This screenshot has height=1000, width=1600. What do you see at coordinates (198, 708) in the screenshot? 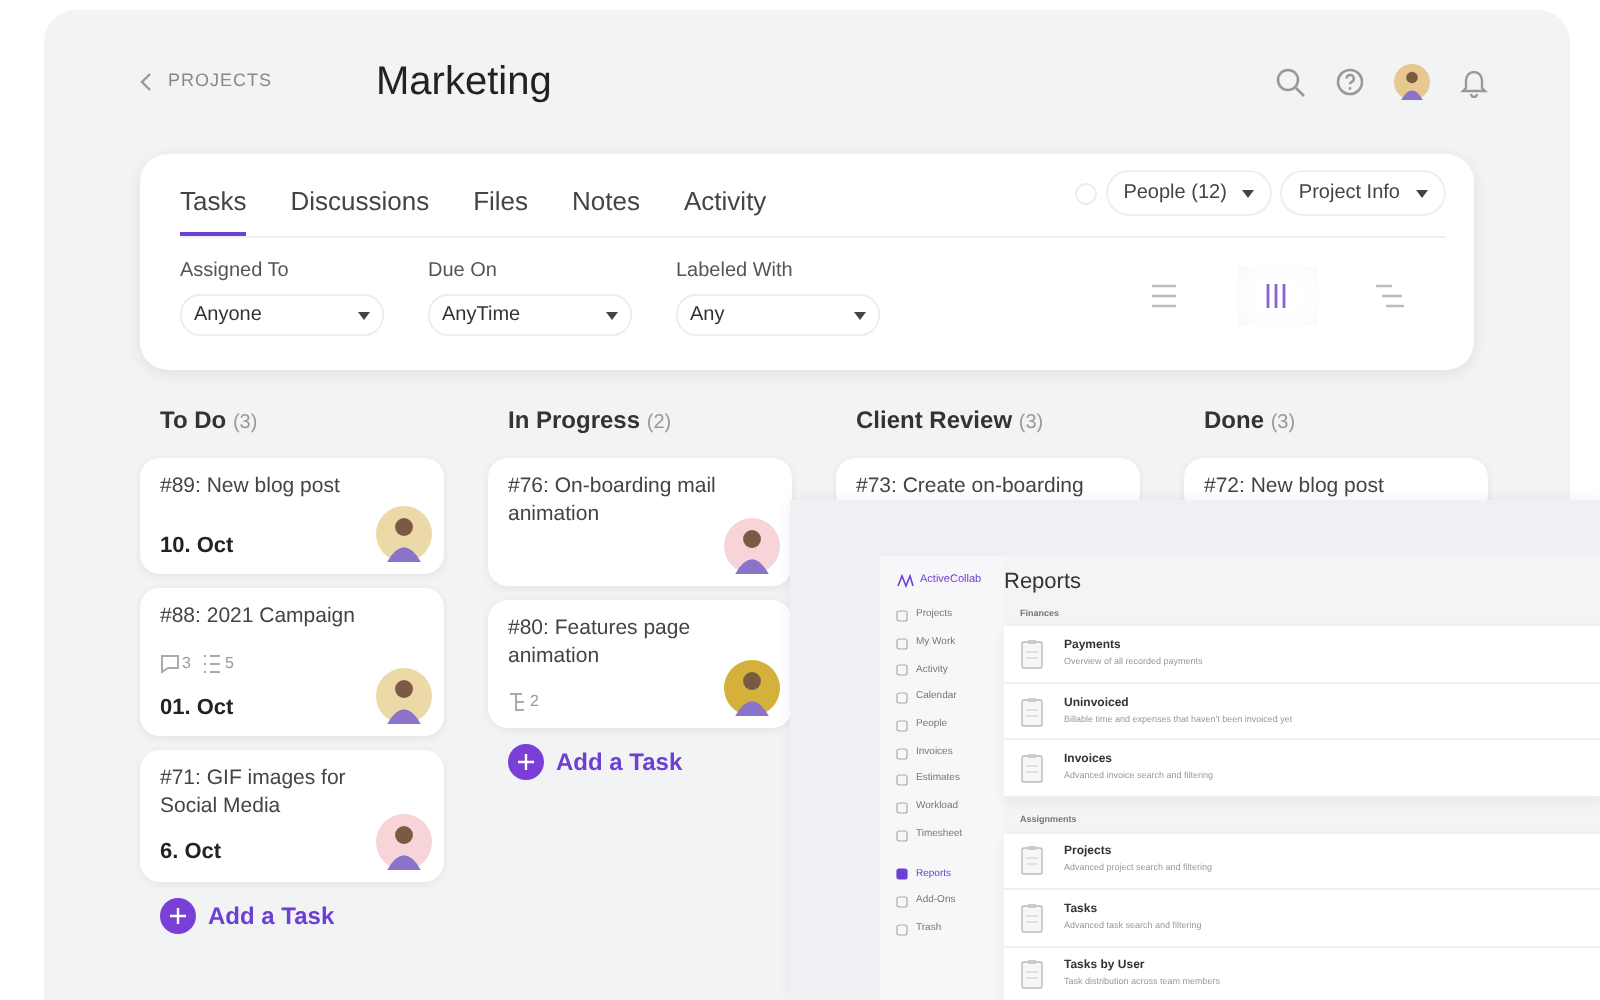
I see `due-date: 01. Oct` at bounding box center [198, 708].